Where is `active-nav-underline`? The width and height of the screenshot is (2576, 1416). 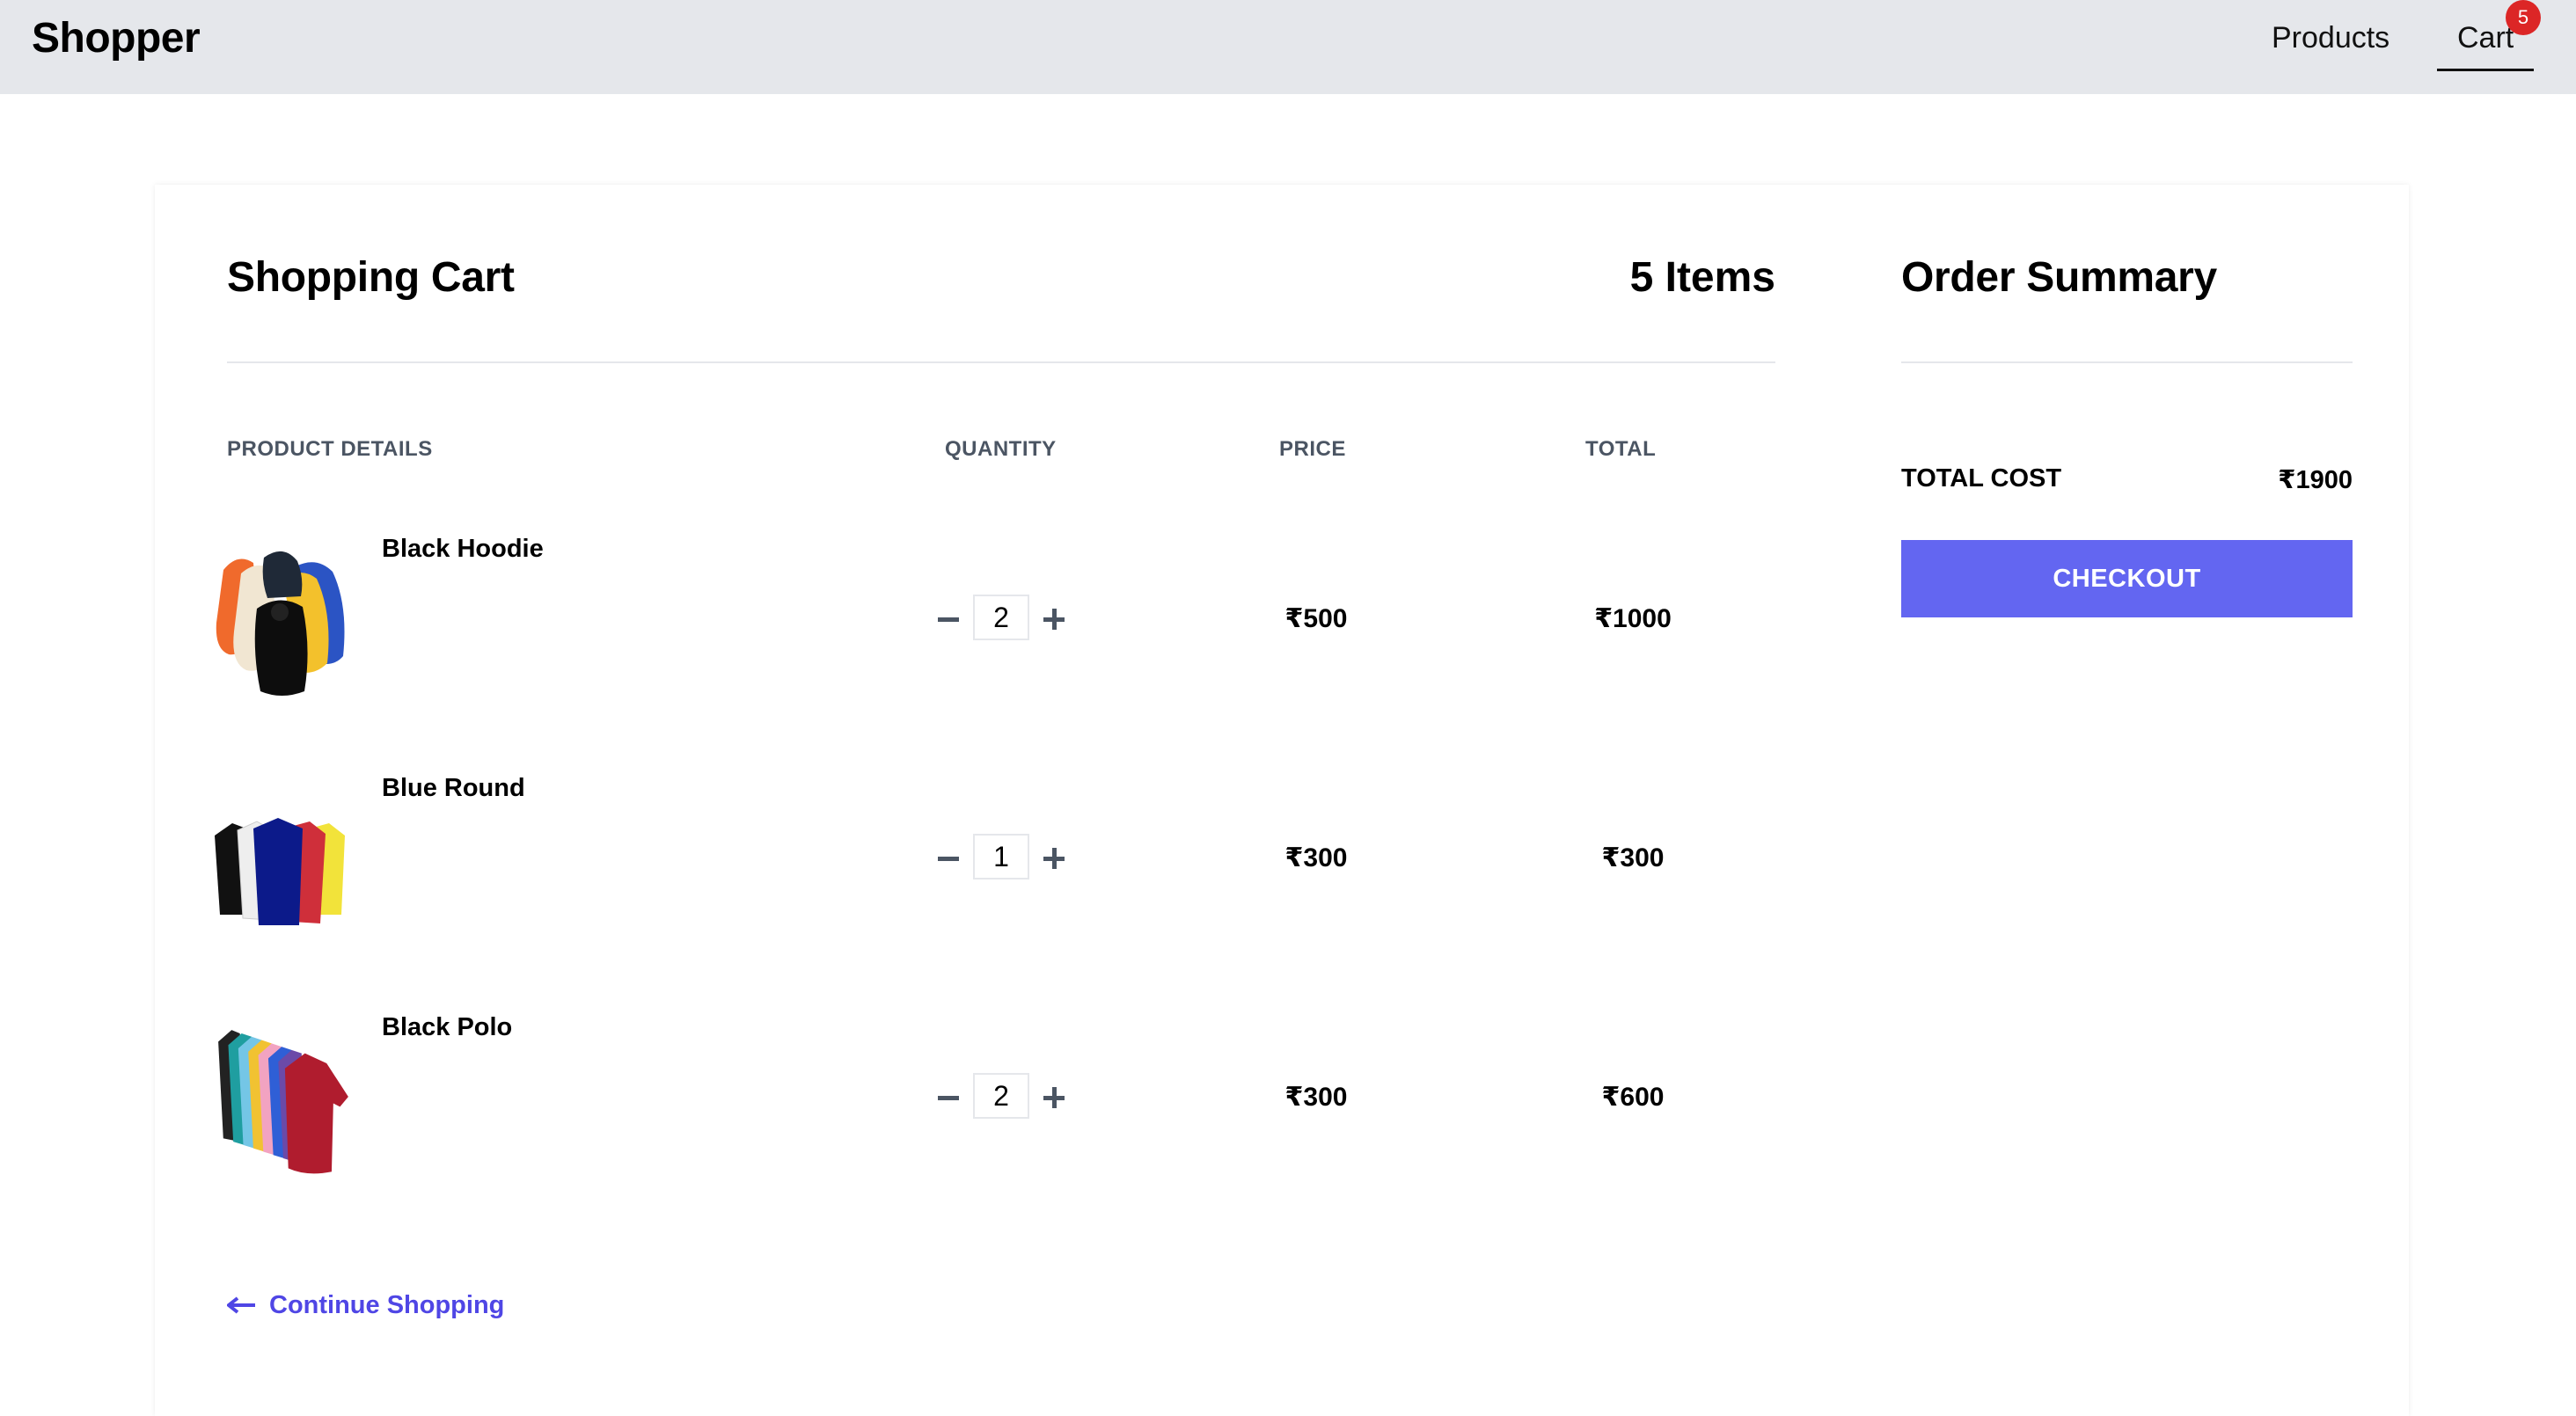 active-nav-underline is located at coordinates (2485, 70).